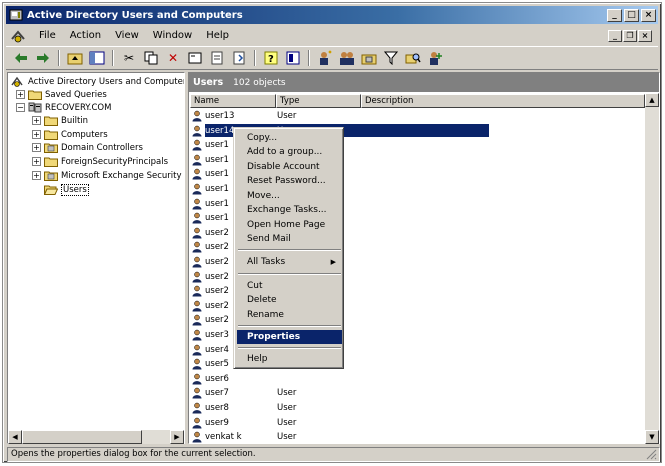 This screenshot has width=665, height=466. Describe the element at coordinates (43, 58) in the screenshot. I see `forward-arrow-icon` at that location.